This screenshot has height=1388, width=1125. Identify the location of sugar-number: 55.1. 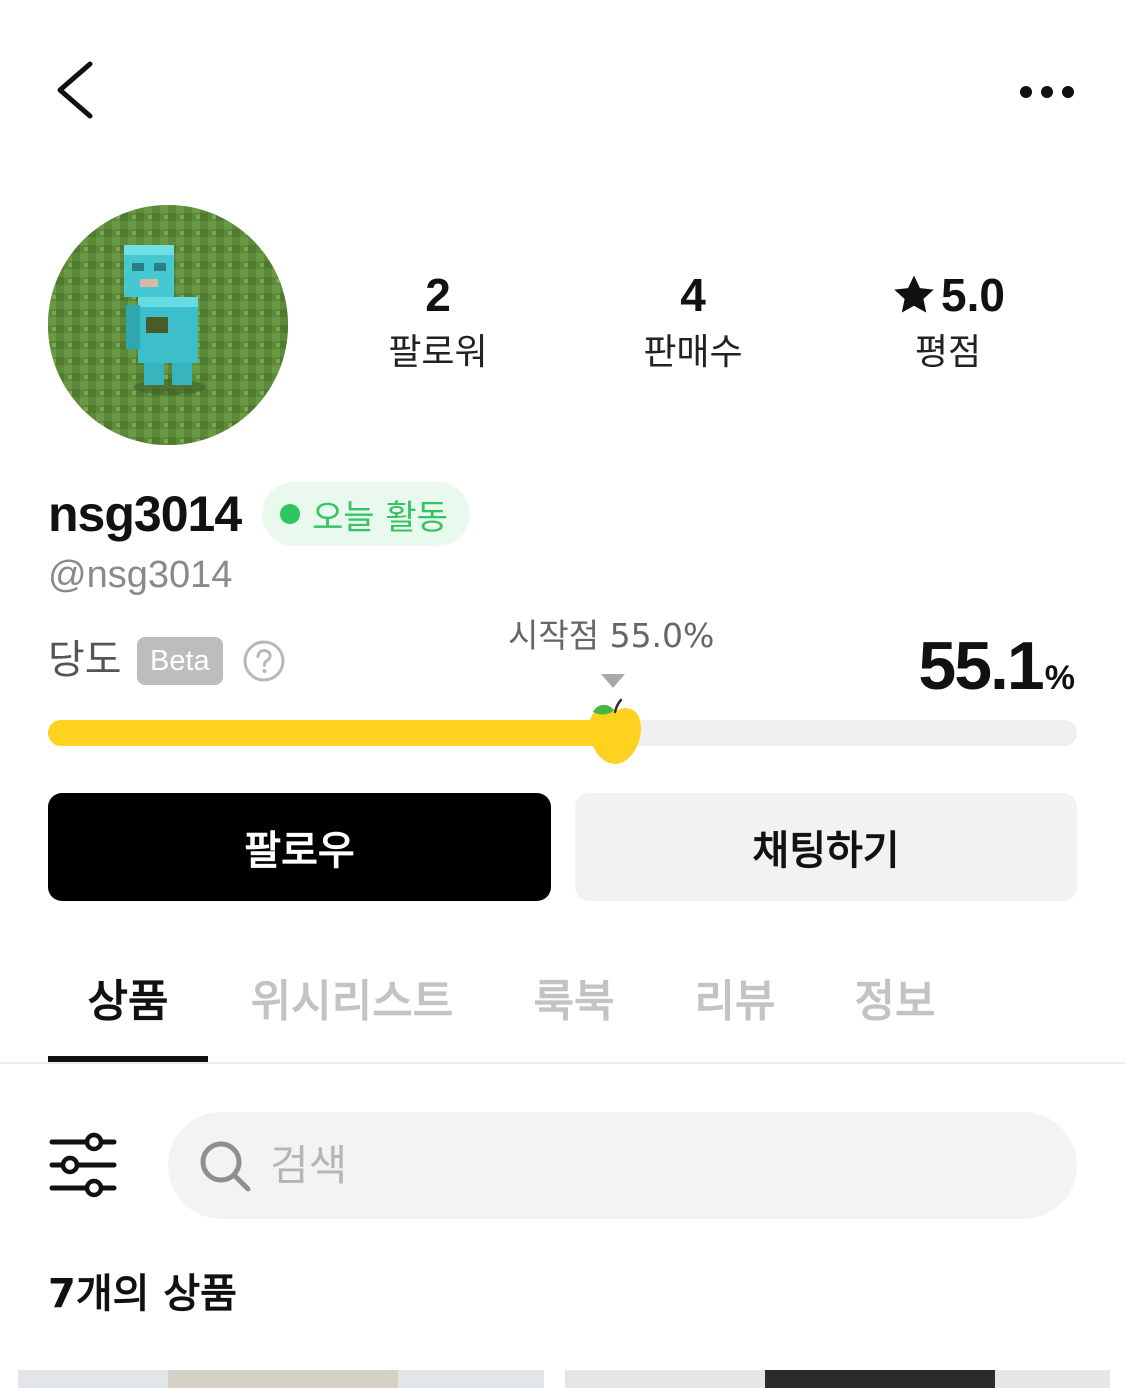
(981, 666).